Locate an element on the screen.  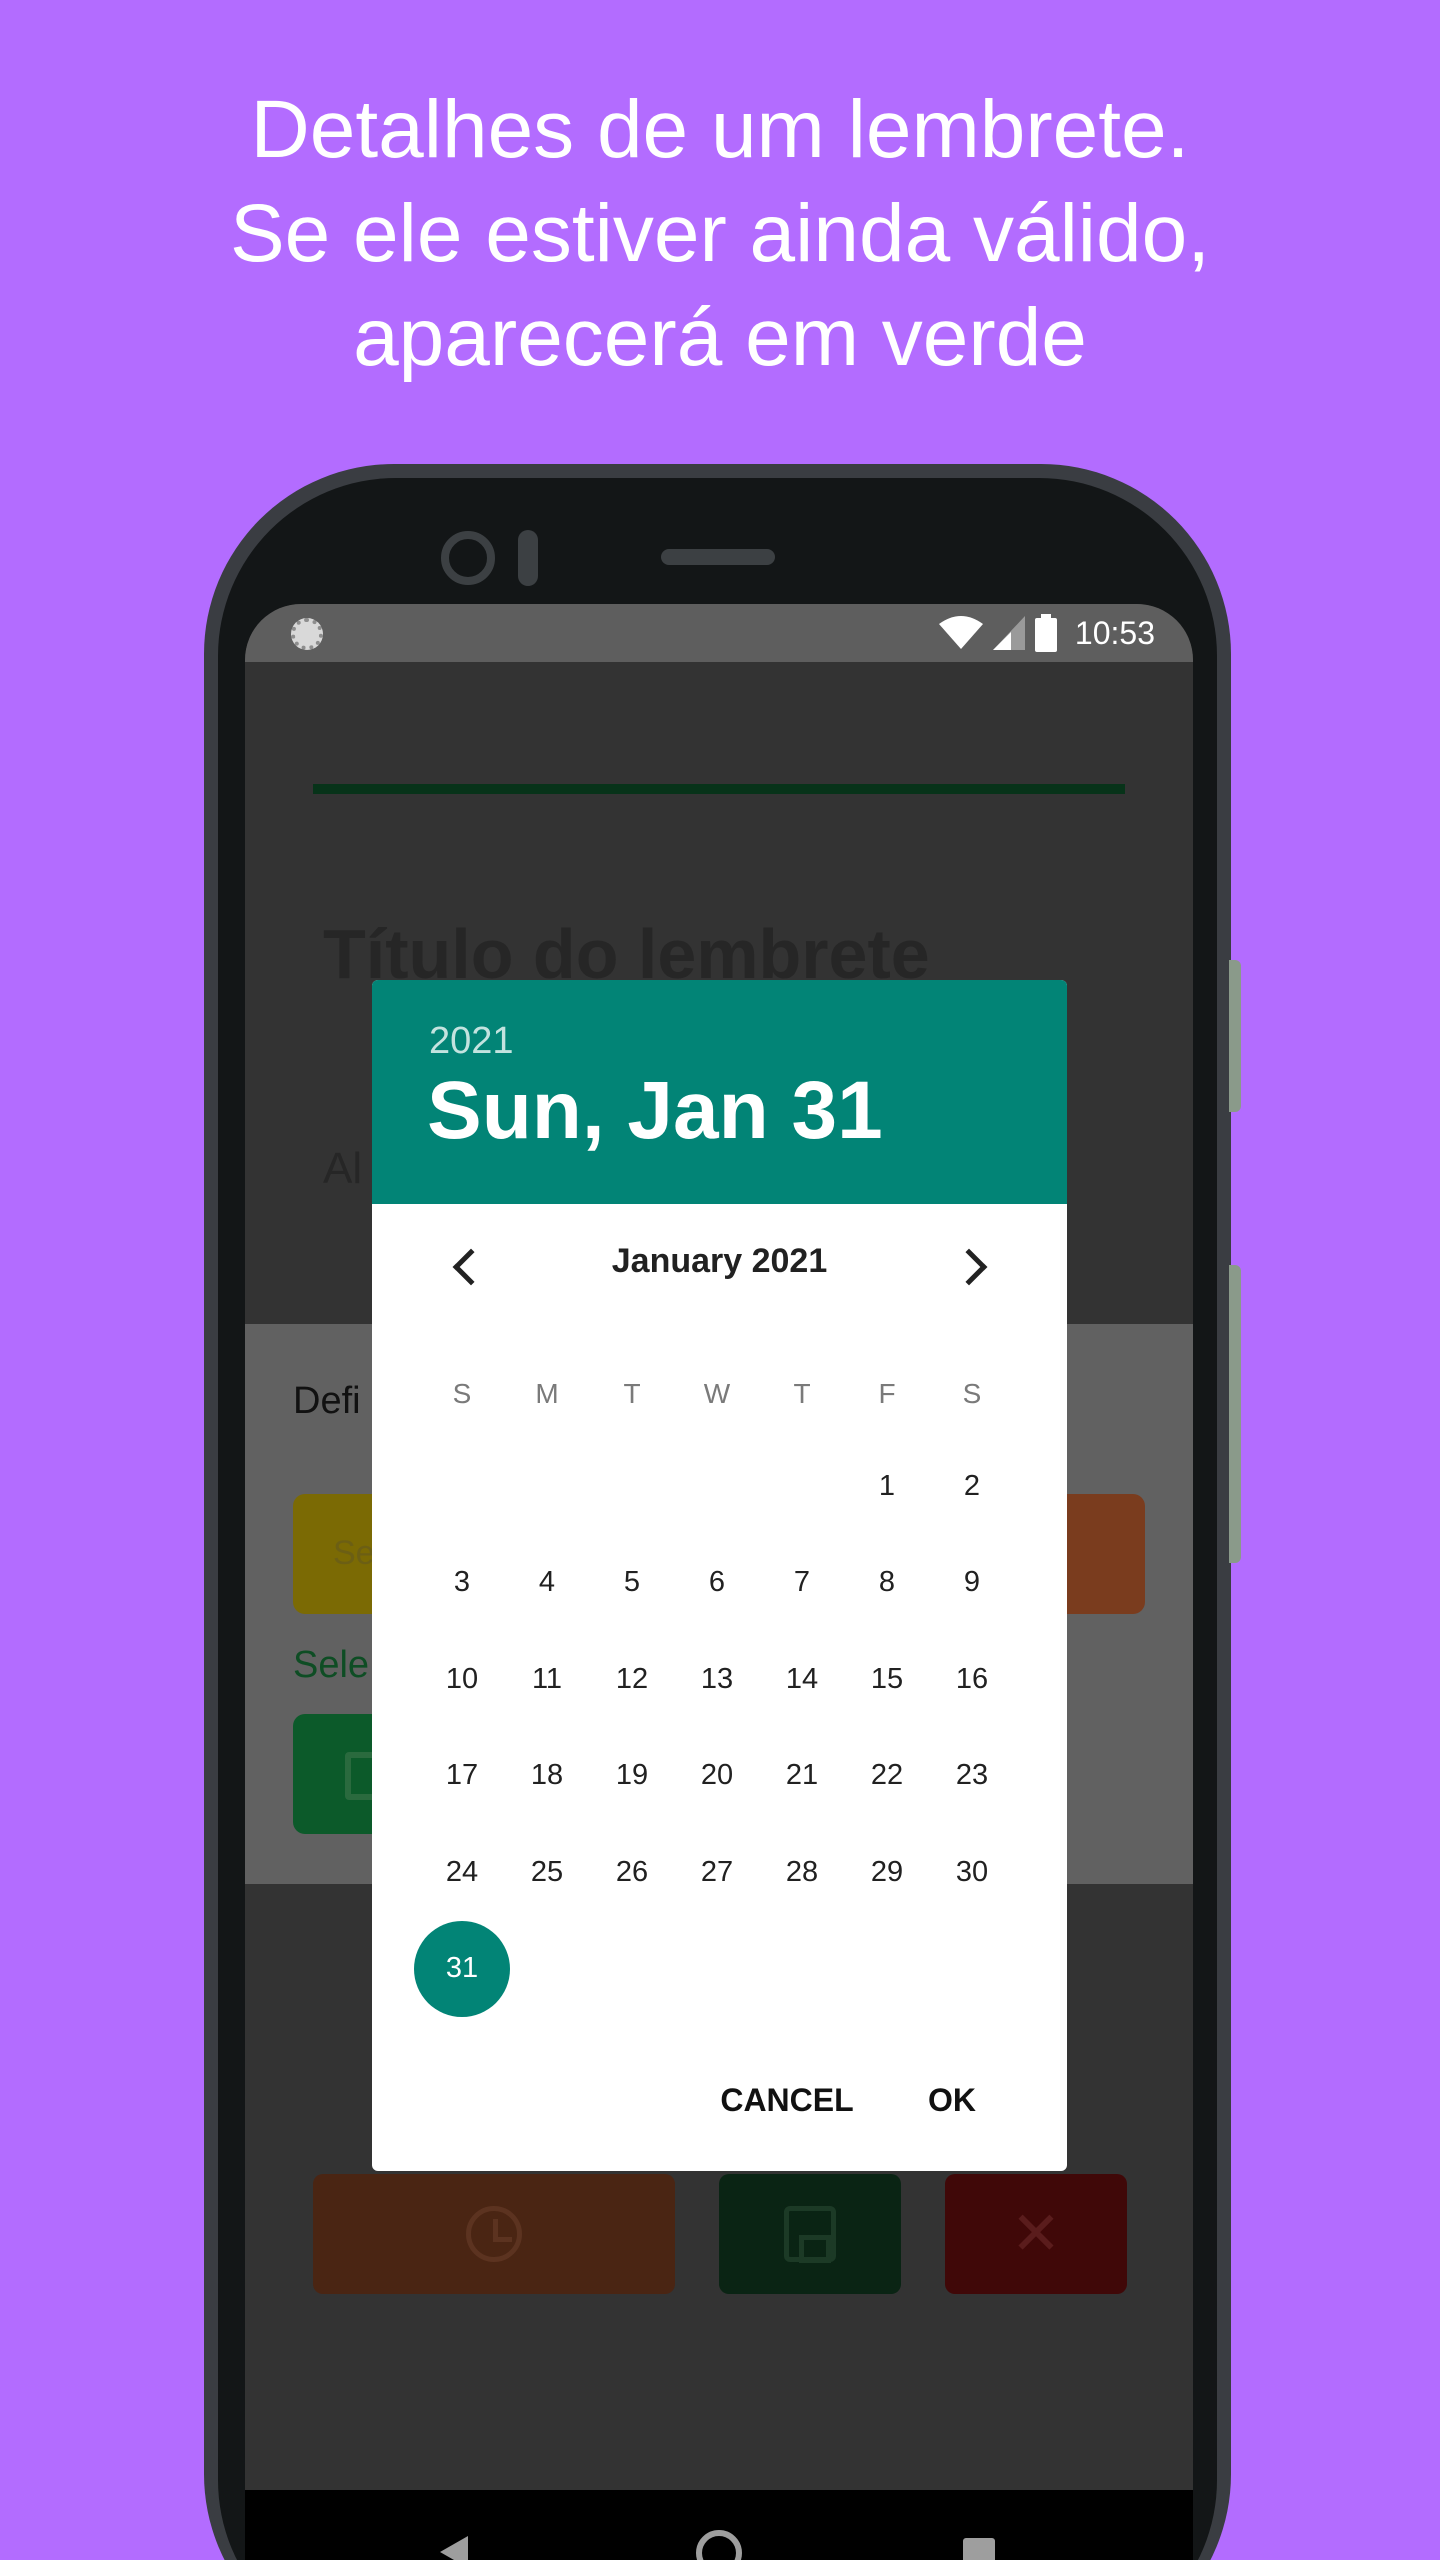
month-navigation: January 2021 is located at coordinates (719, 1266).